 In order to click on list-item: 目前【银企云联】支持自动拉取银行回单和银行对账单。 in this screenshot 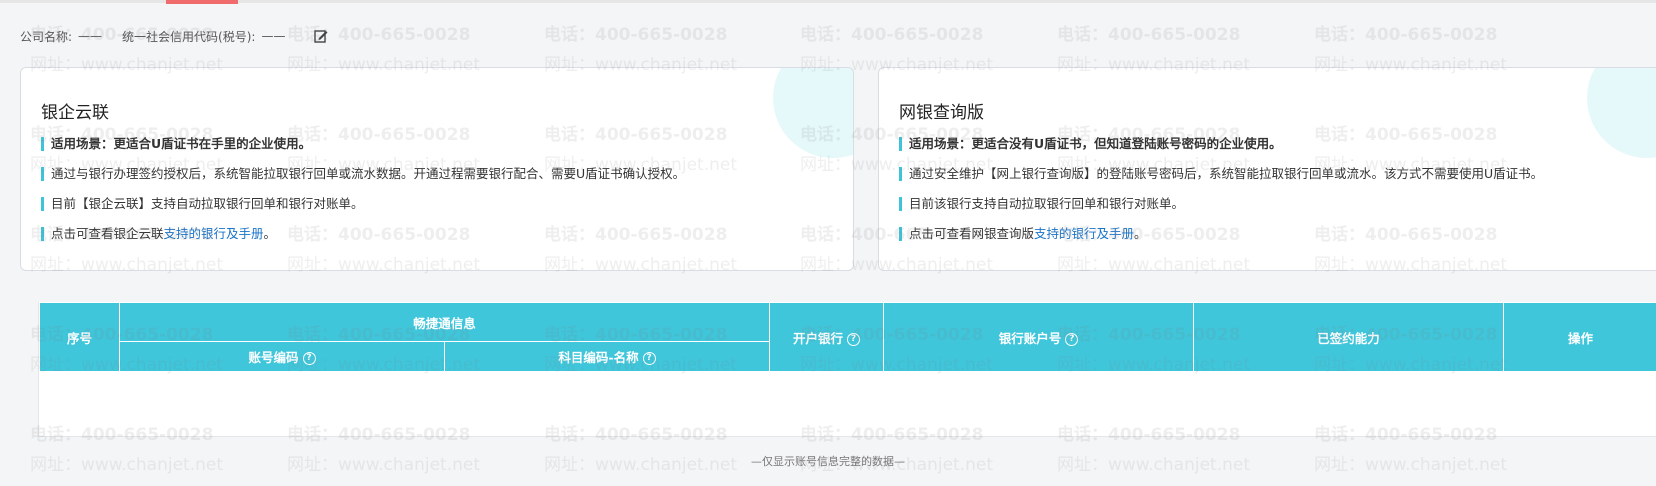, I will do `click(363, 204)`.